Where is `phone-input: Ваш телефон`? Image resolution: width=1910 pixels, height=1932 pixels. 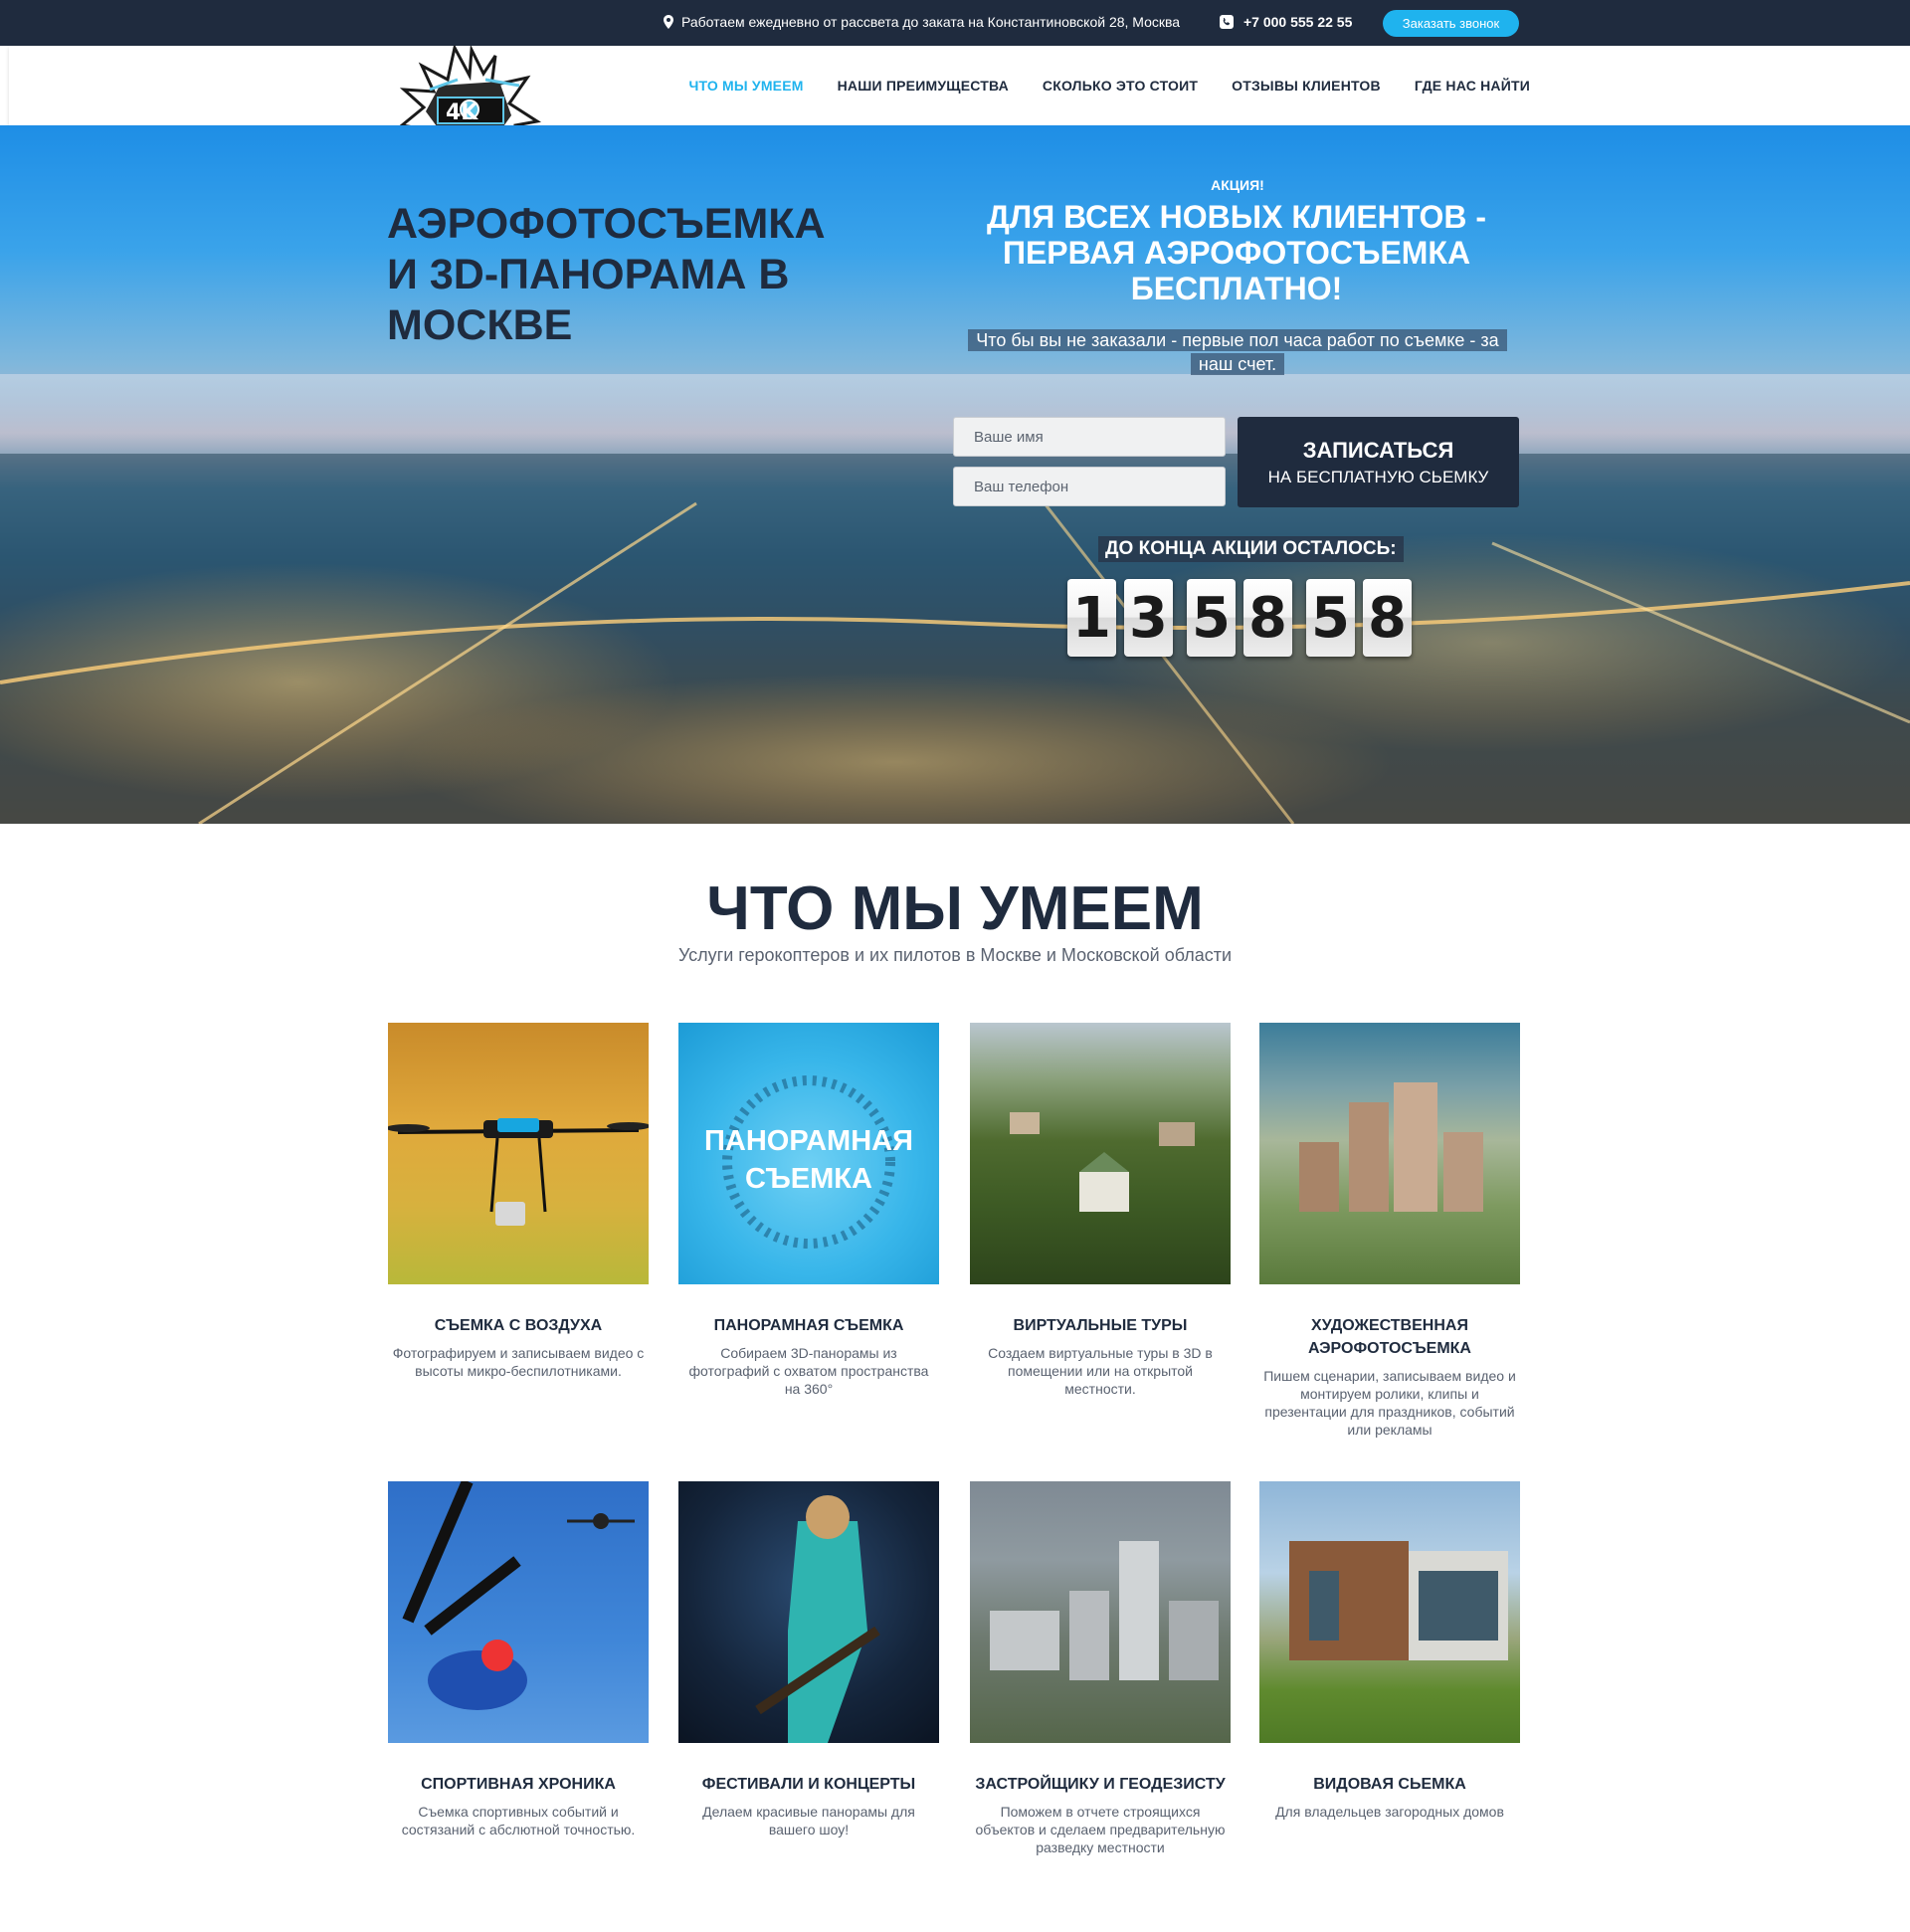 phone-input: Ваш телефон is located at coordinates (1089, 486).